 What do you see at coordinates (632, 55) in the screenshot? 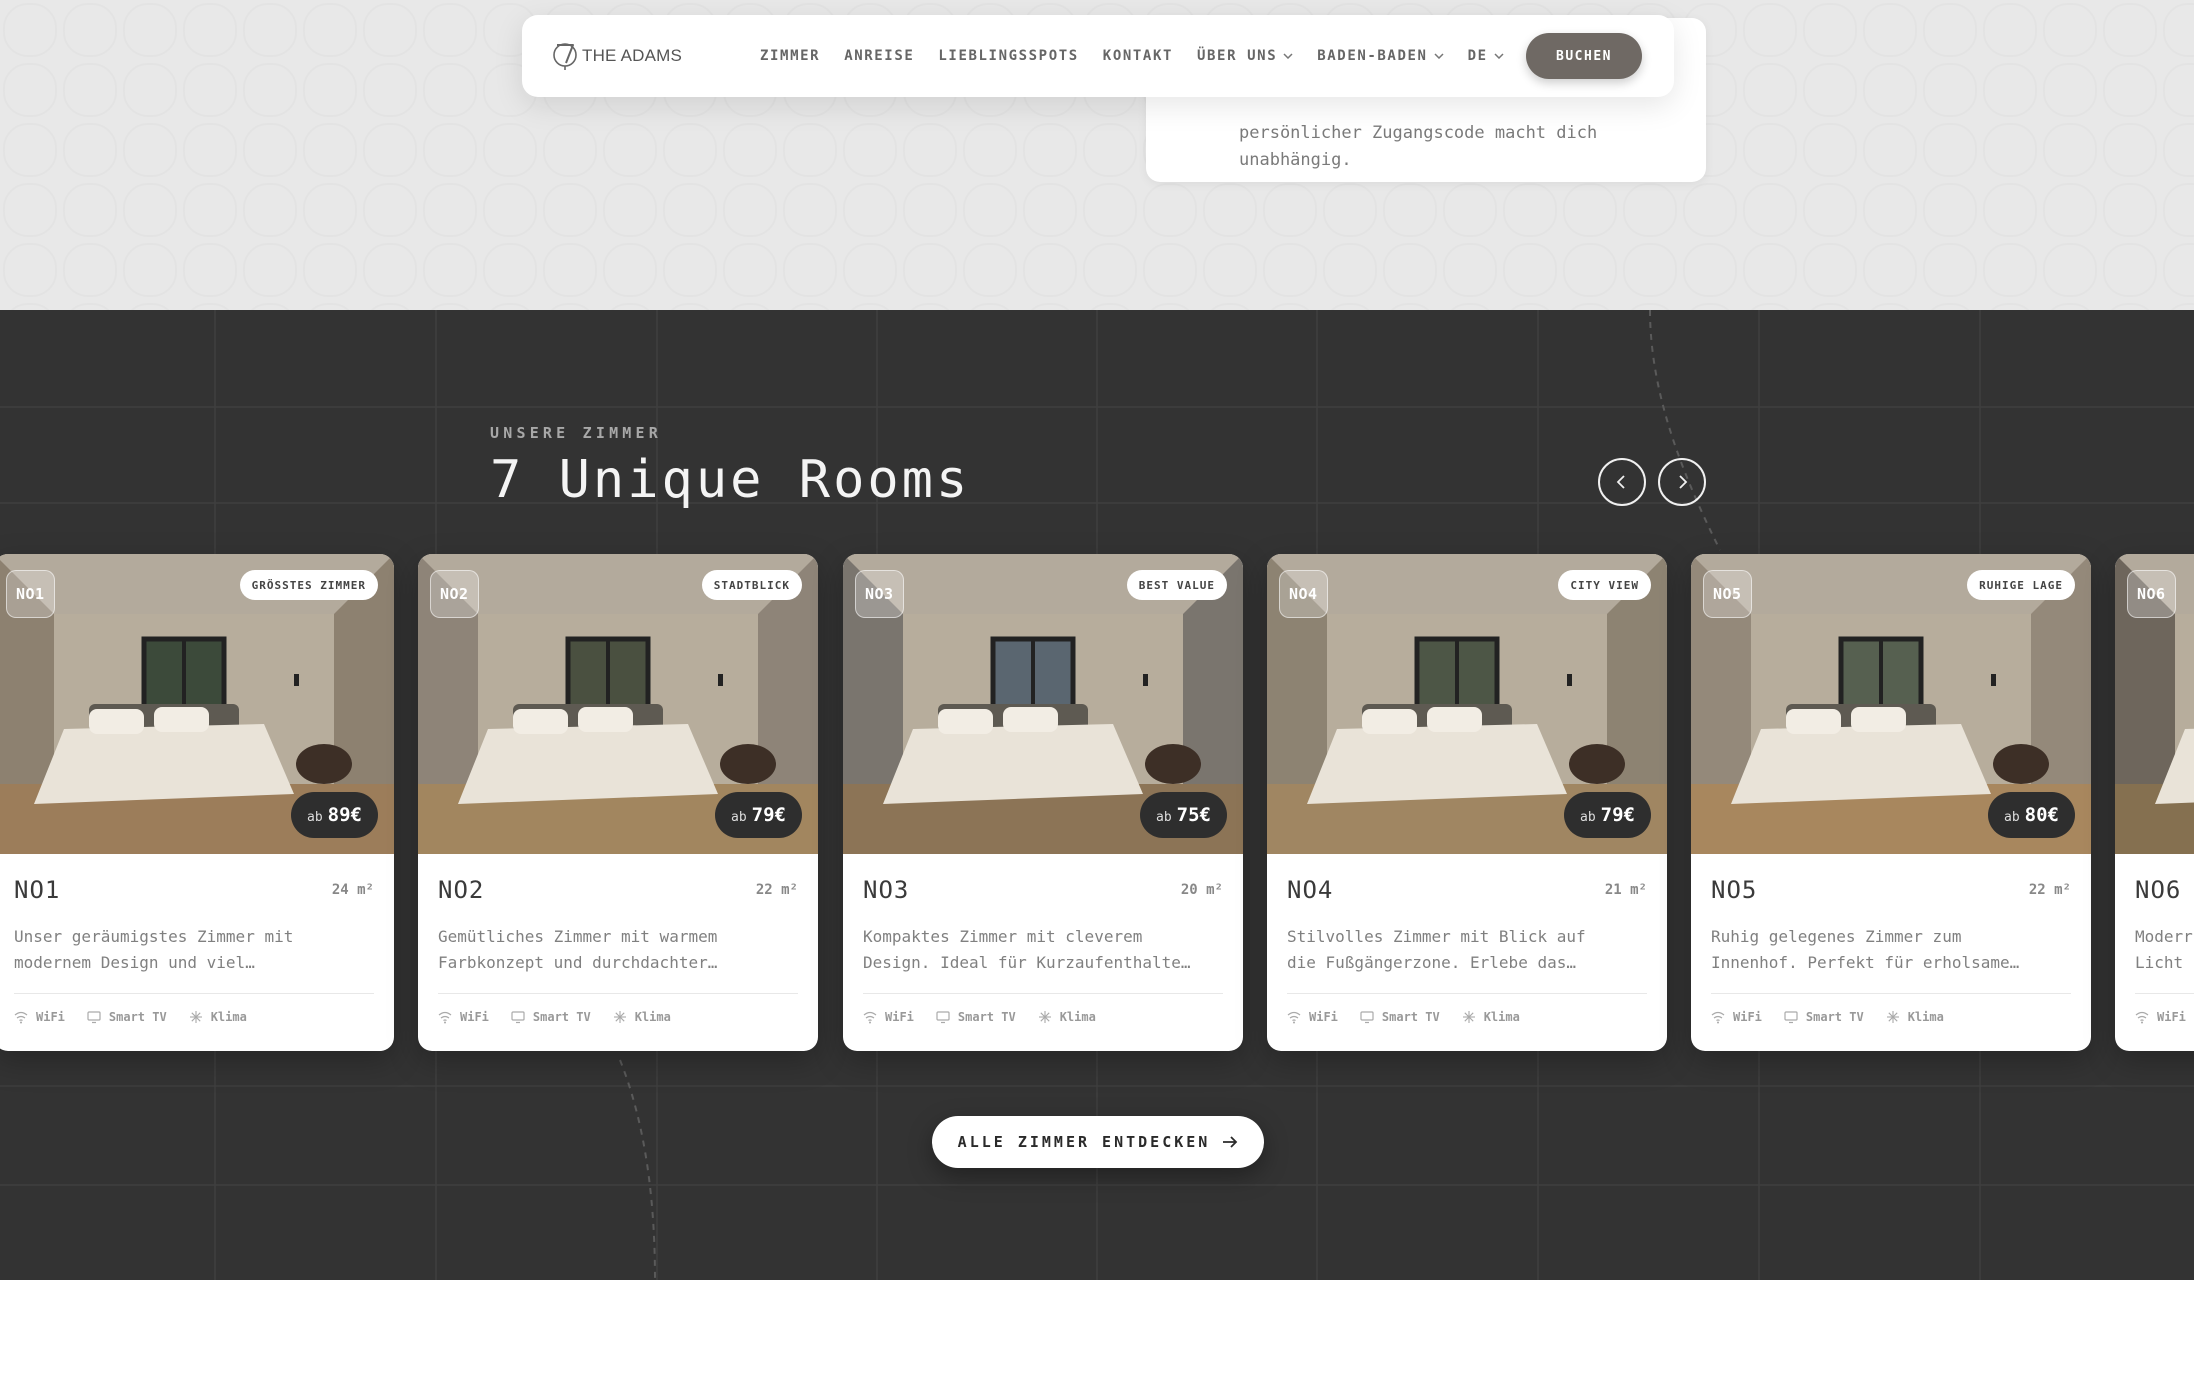
I see `brand-name: THE ADAMS` at bounding box center [632, 55].